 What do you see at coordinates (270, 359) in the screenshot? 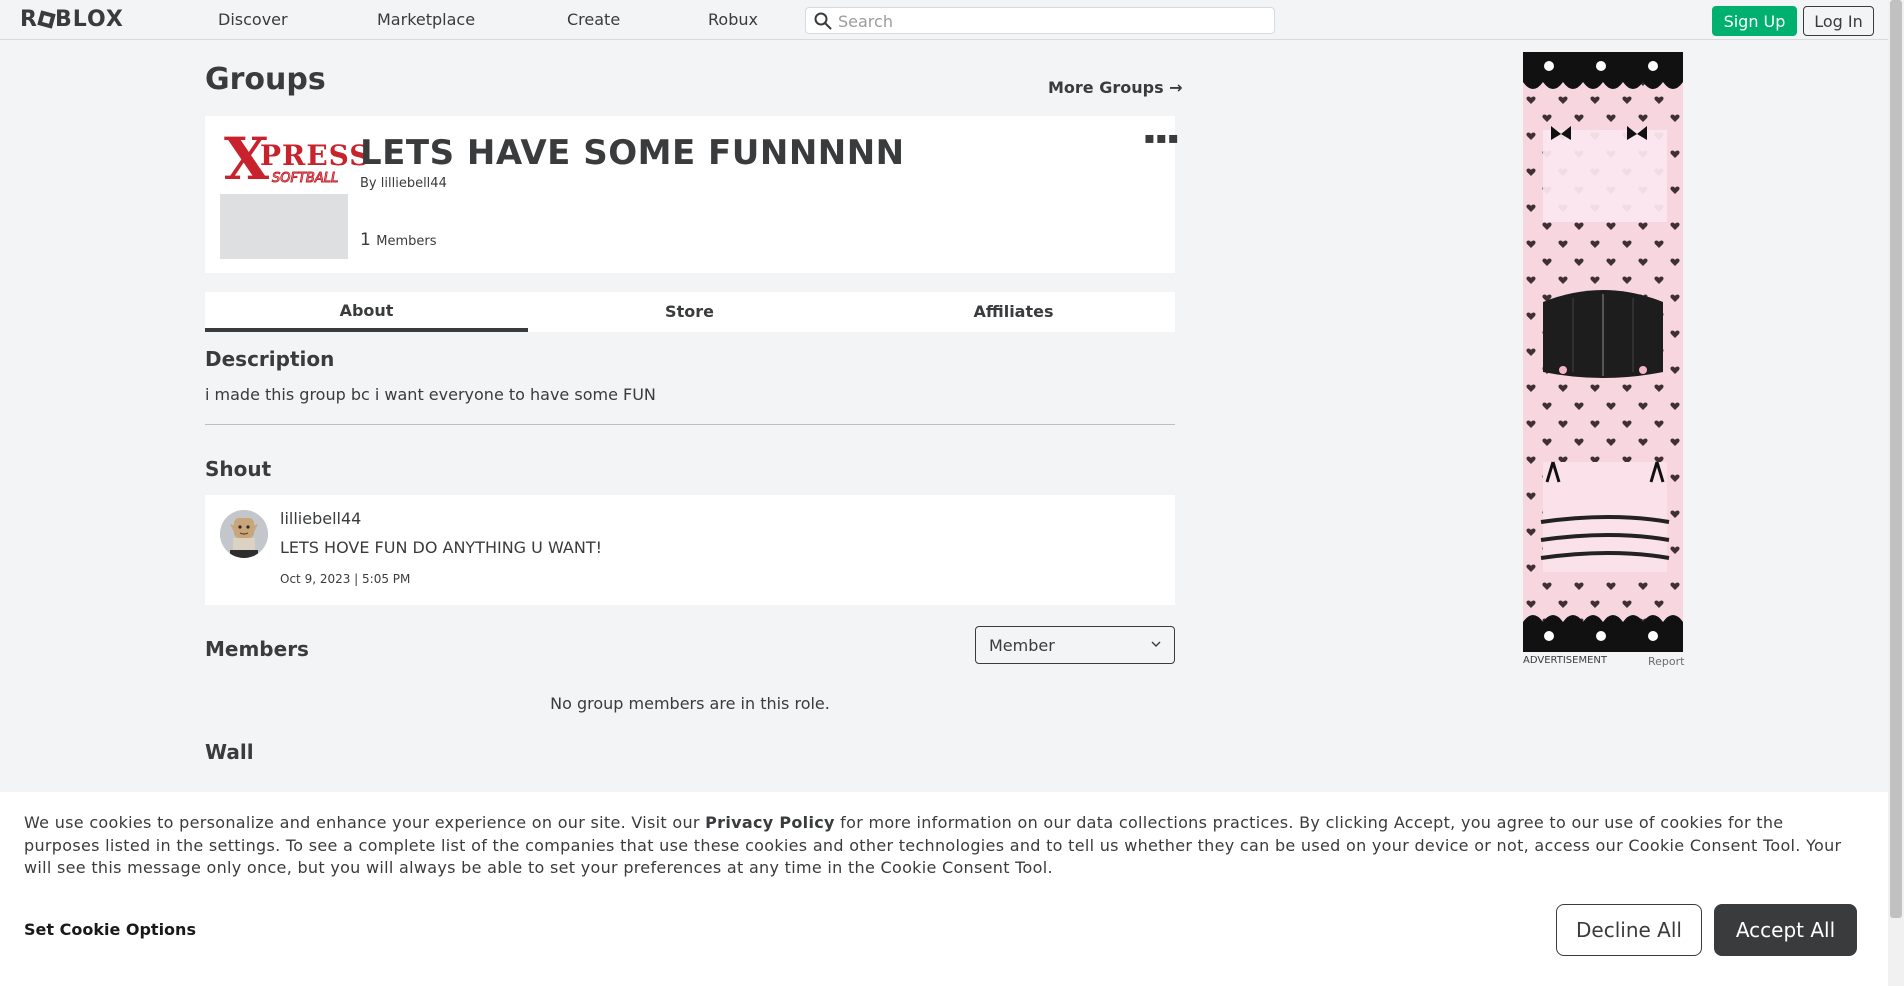
I see `description-heading: Description` at bounding box center [270, 359].